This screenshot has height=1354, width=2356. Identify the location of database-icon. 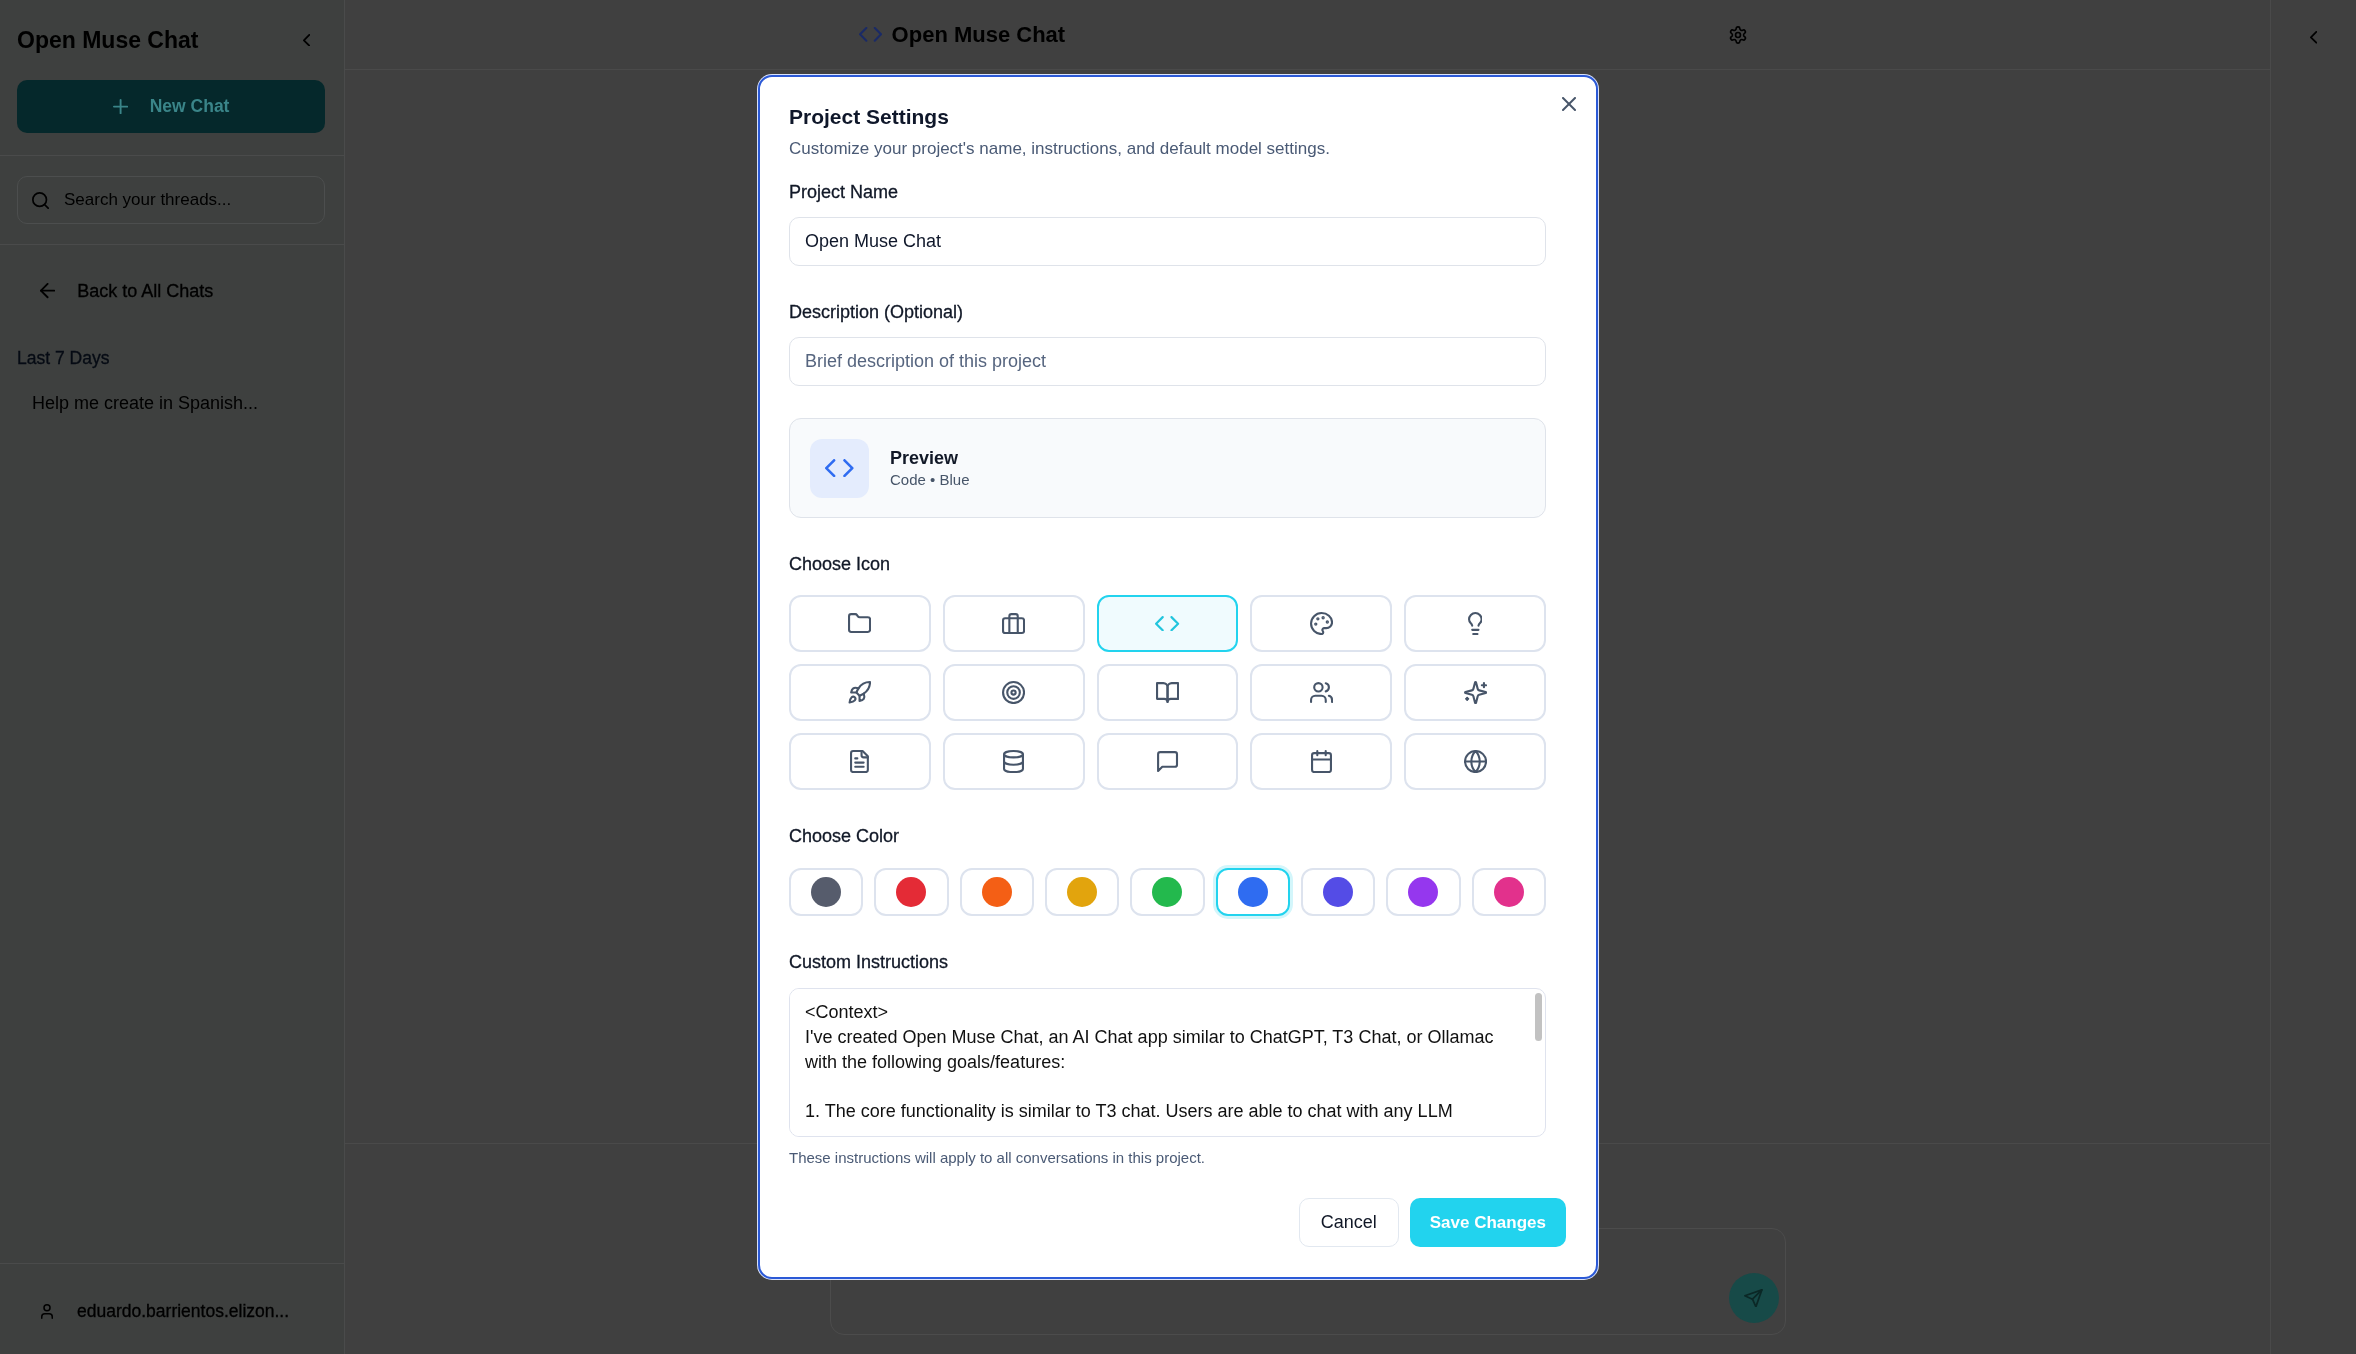
(1014, 761).